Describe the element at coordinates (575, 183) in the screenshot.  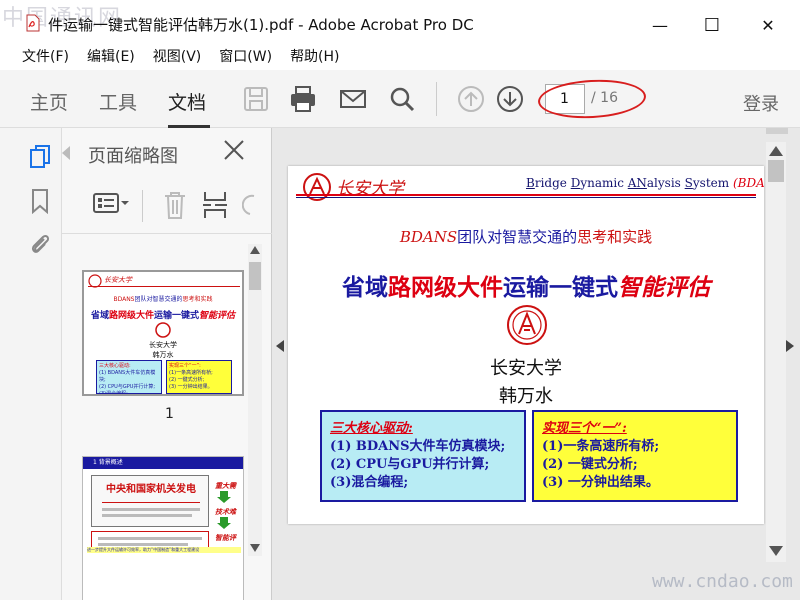
I see `header-d: D` at that location.